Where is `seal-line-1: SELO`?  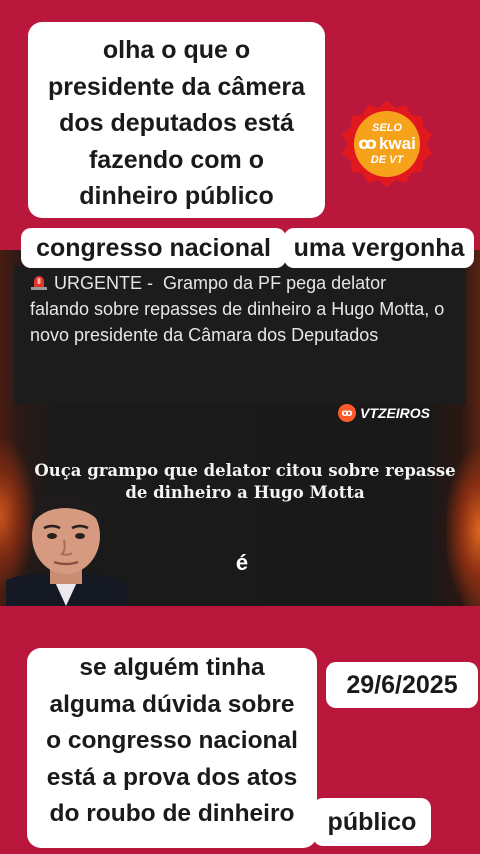 seal-line-1: SELO is located at coordinates (387, 128).